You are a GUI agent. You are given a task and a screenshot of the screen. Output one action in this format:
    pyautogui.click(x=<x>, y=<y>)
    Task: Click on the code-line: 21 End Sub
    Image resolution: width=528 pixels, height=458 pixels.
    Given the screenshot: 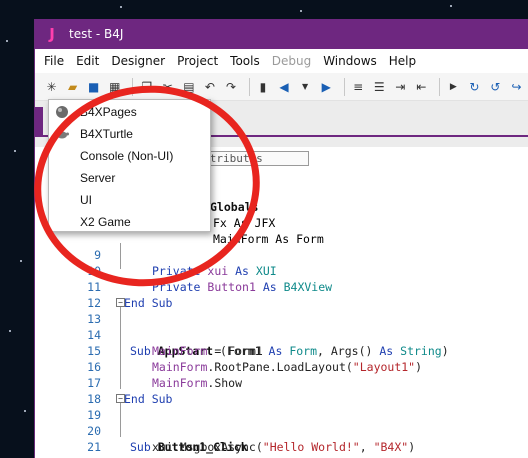 What is the action you would take?
    pyautogui.click(x=281, y=440)
    